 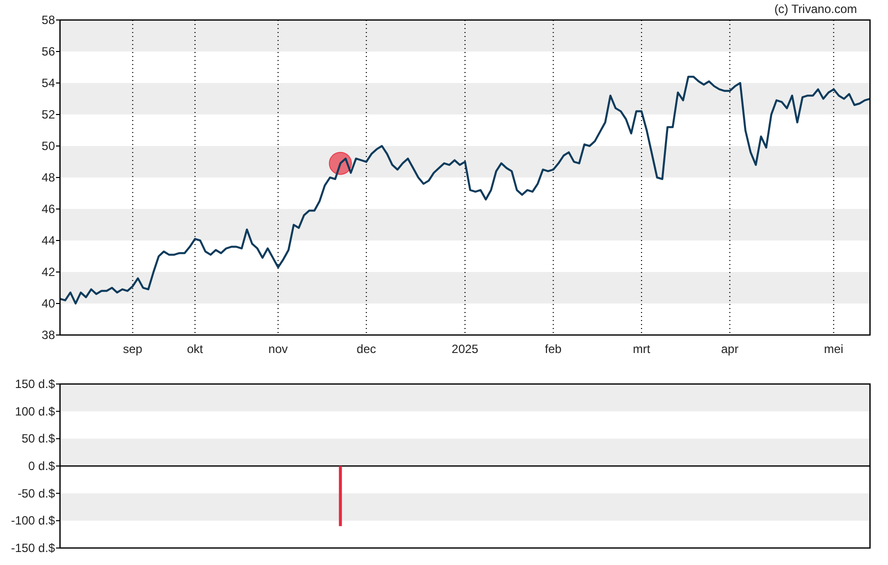 I want to click on axis-label: 40, so click(x=48, y=303).